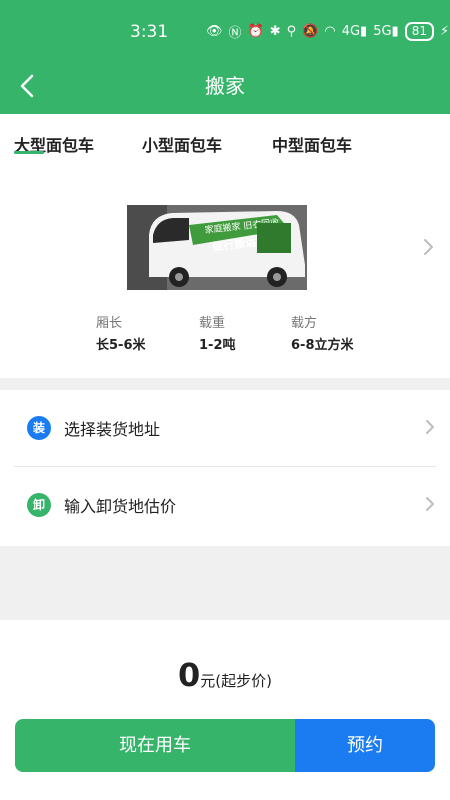 Image resolution: width=450 pixels, height=800 pixels. I want to click on spec-volume: 载方 6-8立方米, so click(322, 332).